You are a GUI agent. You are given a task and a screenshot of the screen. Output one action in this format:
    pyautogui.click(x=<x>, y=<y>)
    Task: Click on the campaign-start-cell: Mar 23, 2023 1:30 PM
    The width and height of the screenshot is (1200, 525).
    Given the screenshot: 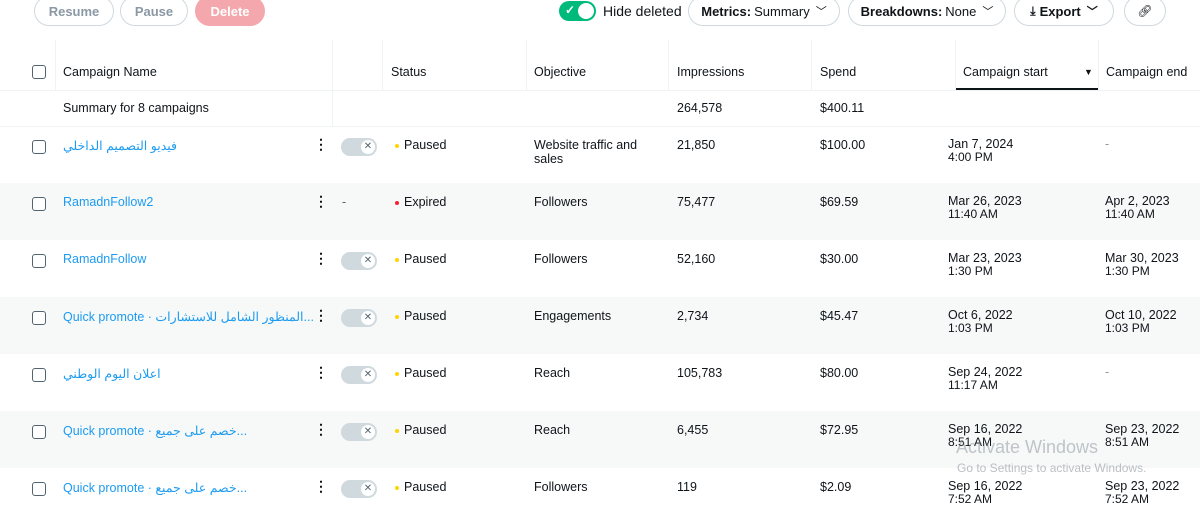 What is the action you would take?
    pyautogui.click(x=985, y=265)
    